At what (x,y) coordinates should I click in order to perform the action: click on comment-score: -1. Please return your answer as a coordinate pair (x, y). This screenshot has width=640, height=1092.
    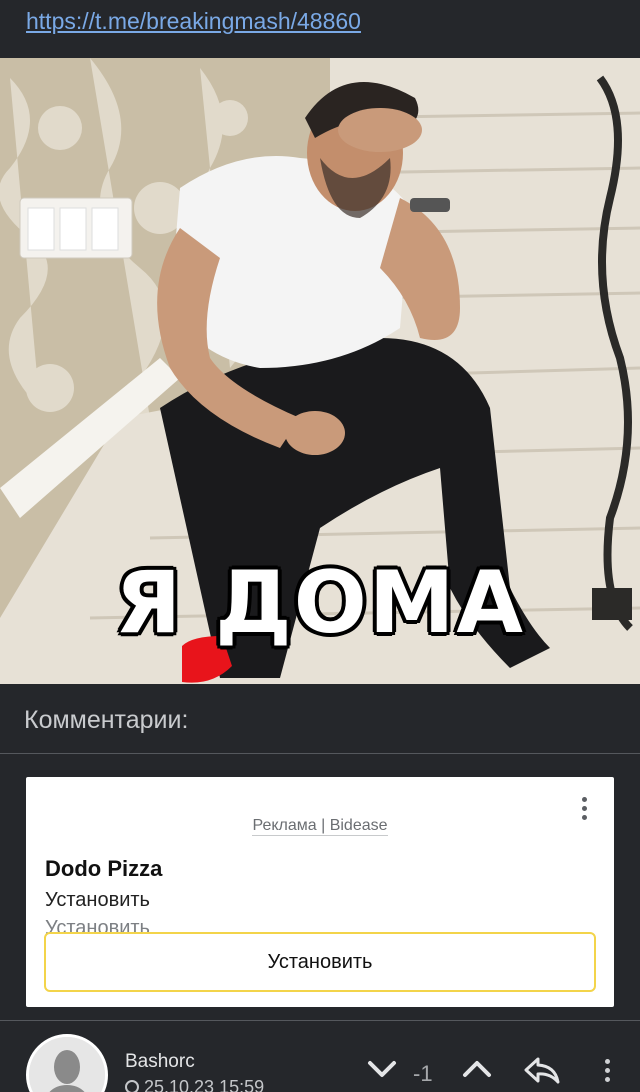
    Looking at the image, I should click on (423, 1073).